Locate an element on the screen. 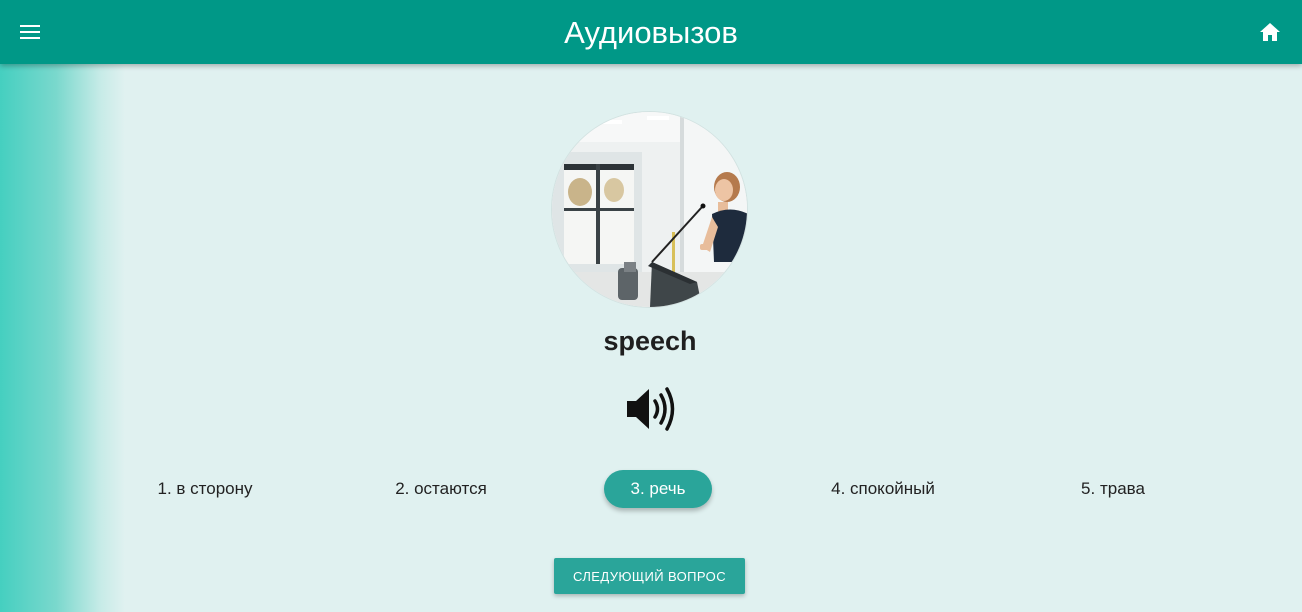  left-decorative-gradient is located at coordinates (62, 338).